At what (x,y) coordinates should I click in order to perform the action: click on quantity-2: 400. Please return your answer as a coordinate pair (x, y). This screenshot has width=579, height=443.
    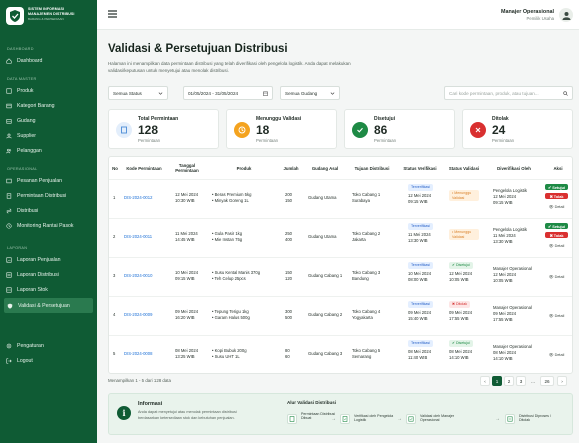
    Looking at the image, I should click on (288, 239).